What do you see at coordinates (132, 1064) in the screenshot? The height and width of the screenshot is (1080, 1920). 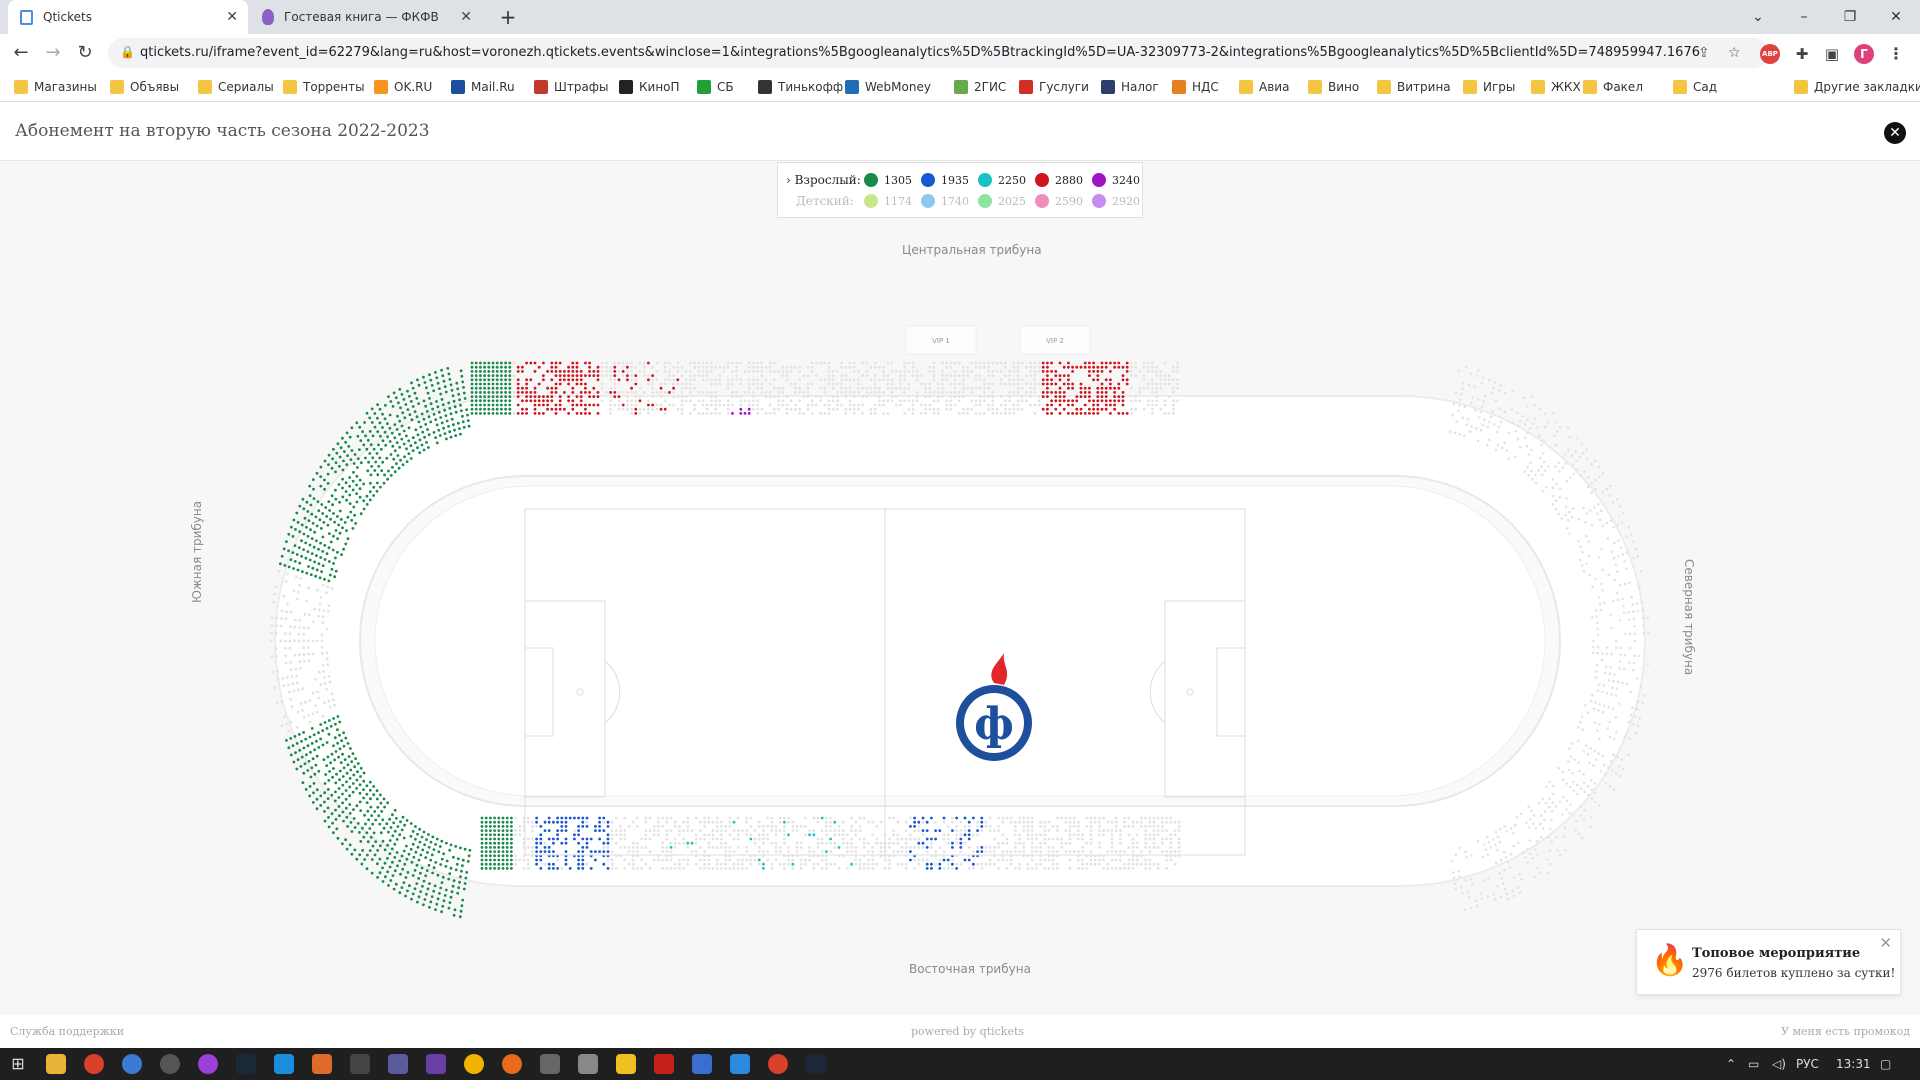 I see `app-icon` at bounding box center [132, 1064].